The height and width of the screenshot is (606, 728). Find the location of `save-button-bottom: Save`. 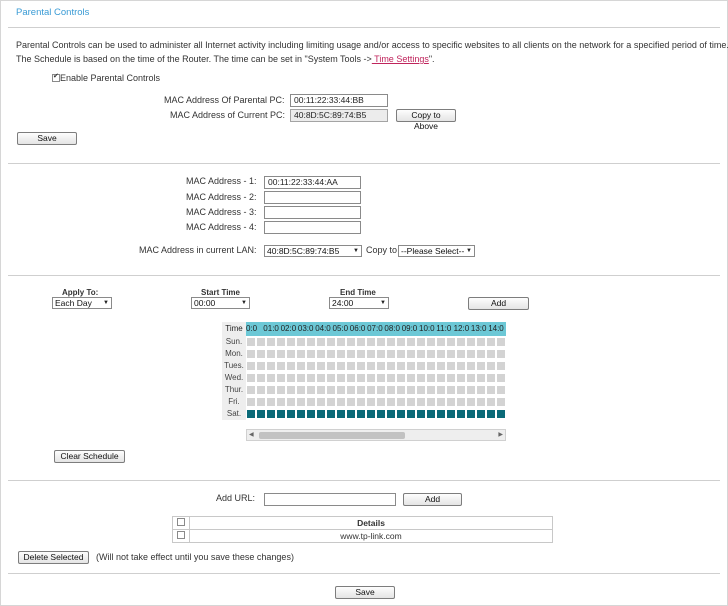

save-button-bottom: Save is located at coordinates (365, 592).